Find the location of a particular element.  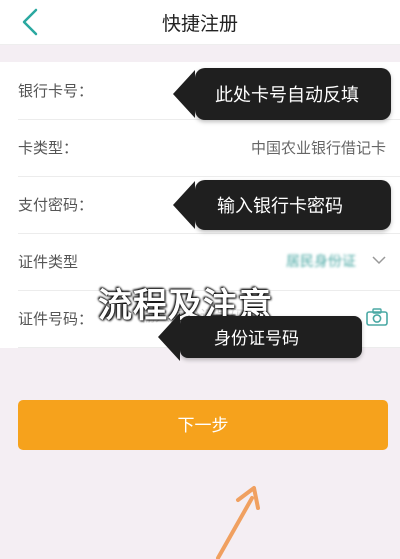

card-type-label: 卡类型： is located at coordinates (48, 148).